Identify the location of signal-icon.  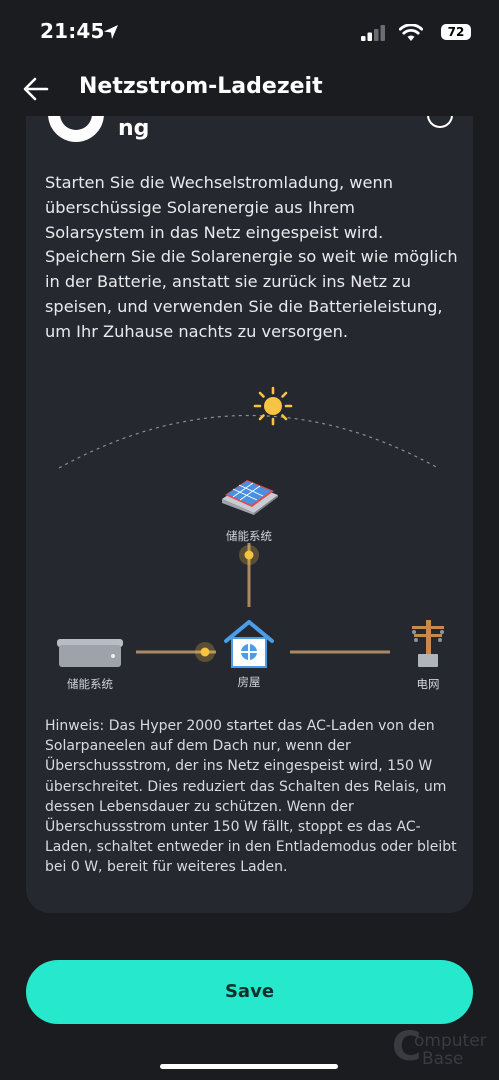
(373, 33).